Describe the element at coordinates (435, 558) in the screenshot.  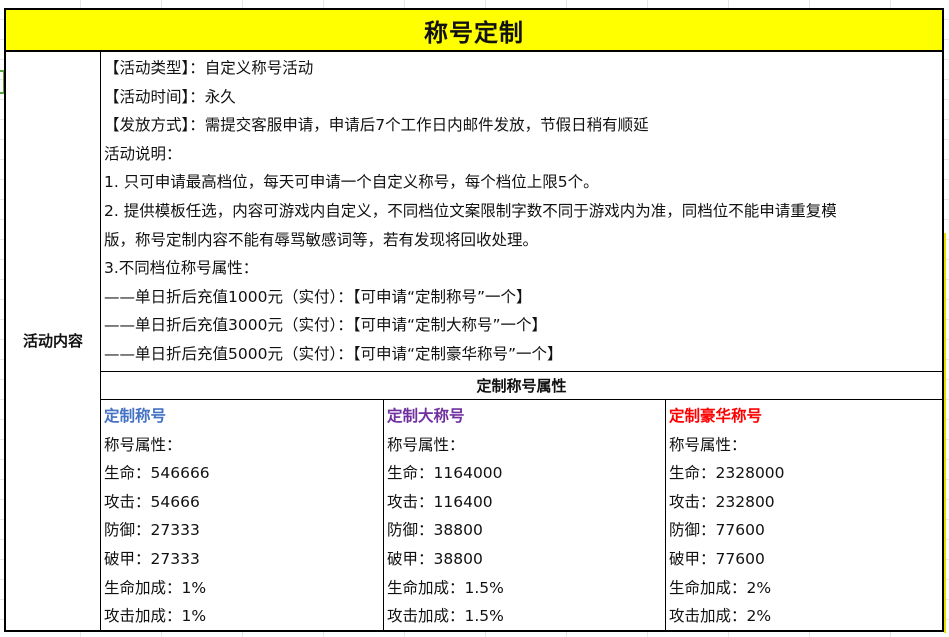
I see `tier-attr-line: 破甲：38800` at that location.